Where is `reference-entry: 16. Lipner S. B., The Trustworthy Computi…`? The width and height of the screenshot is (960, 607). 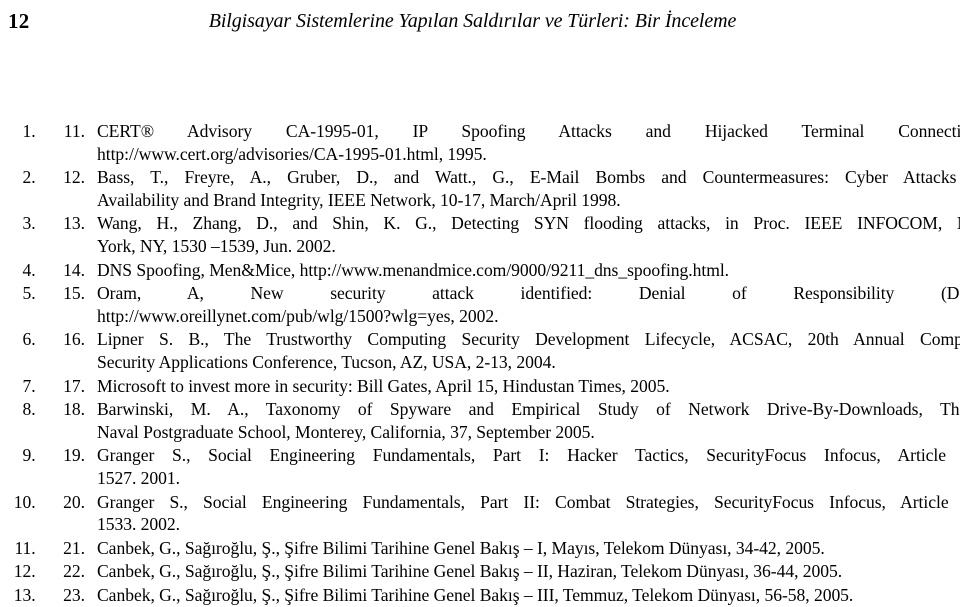 reference-entry: 16. Lipner S. B., The Trustworthy Computi… is located at coordinates (500, 350).